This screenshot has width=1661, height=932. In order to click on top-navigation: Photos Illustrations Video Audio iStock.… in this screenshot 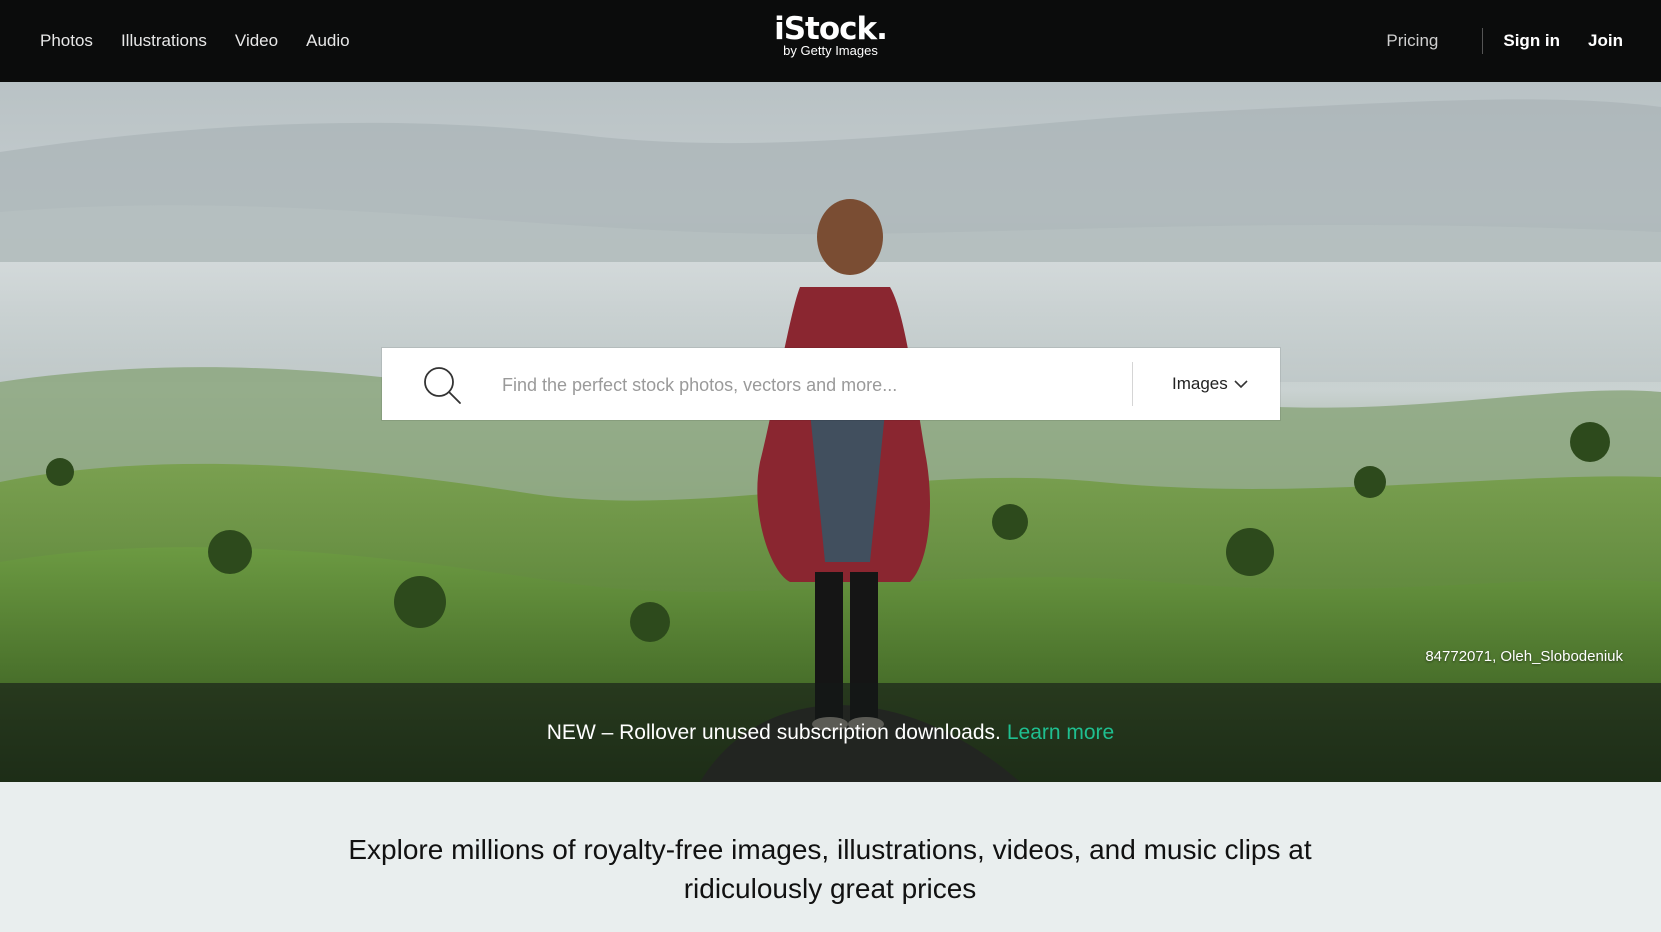, I will do `click(830, 41)`.